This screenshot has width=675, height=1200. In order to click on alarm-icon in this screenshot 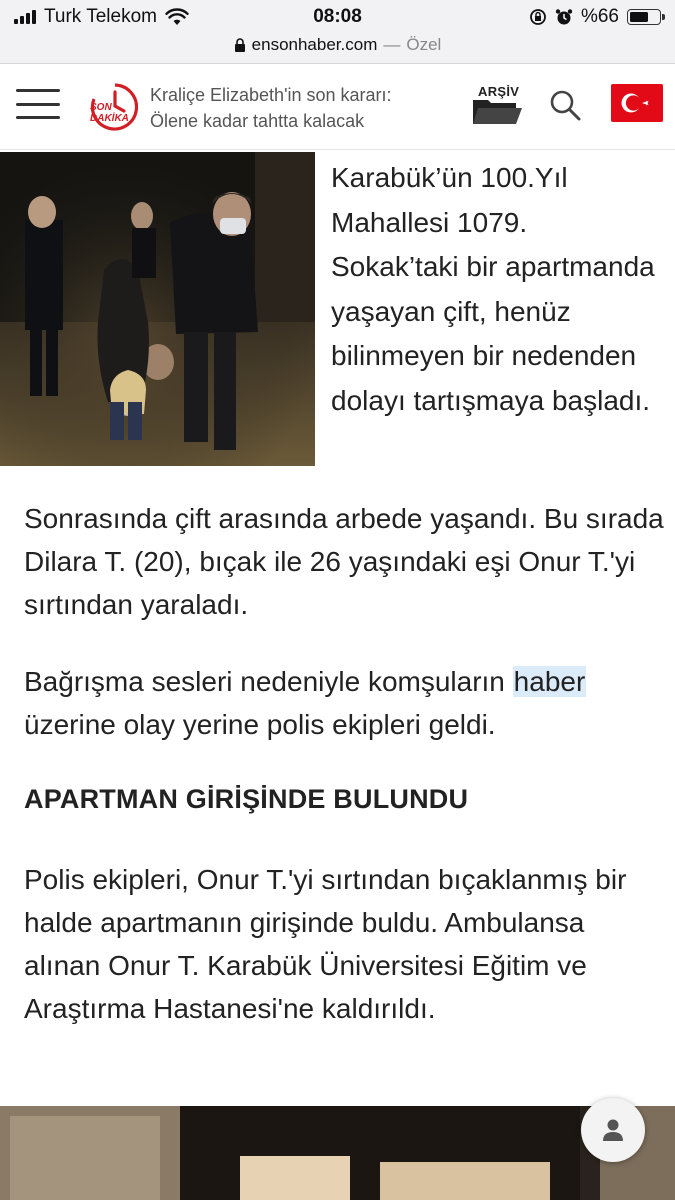, I will do `click(564, 17)`.